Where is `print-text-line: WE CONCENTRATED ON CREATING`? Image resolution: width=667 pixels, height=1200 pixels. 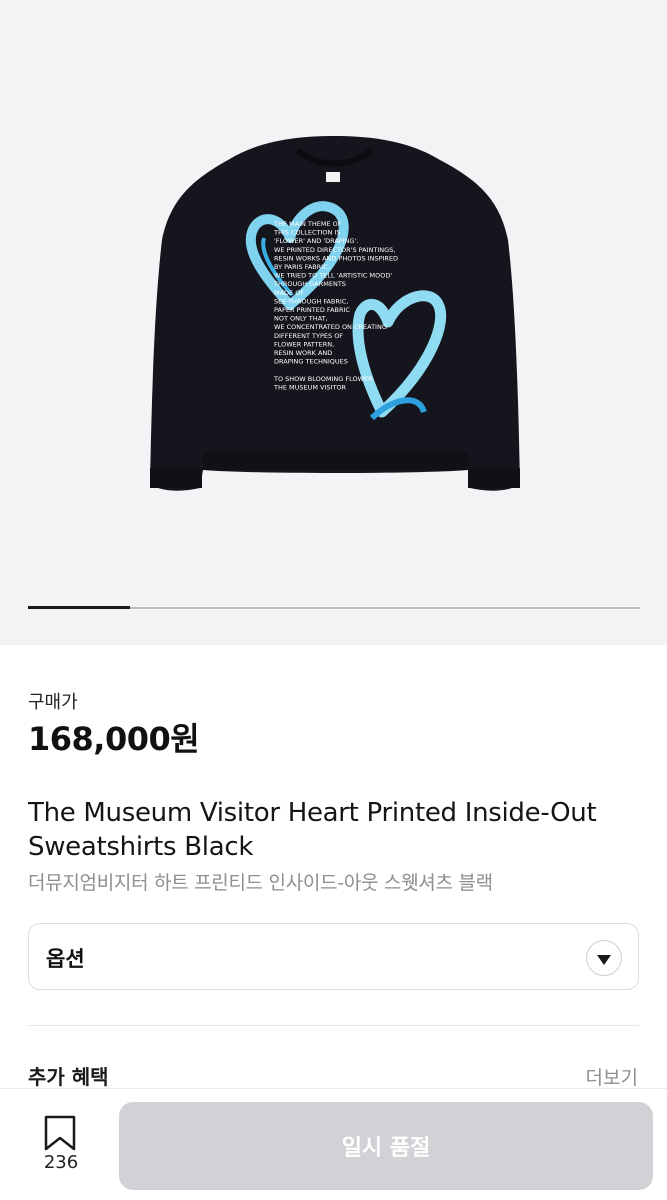 print-text-line: WE CONCENTRATED ON CREATING is located at coordinates (330, 327).